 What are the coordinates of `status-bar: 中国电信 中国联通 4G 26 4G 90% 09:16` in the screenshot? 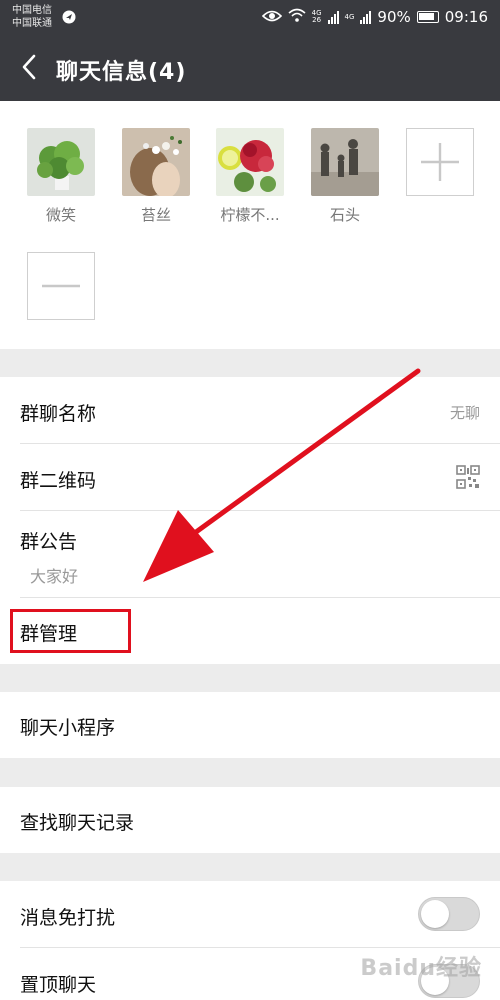 It's located at (250, 17).